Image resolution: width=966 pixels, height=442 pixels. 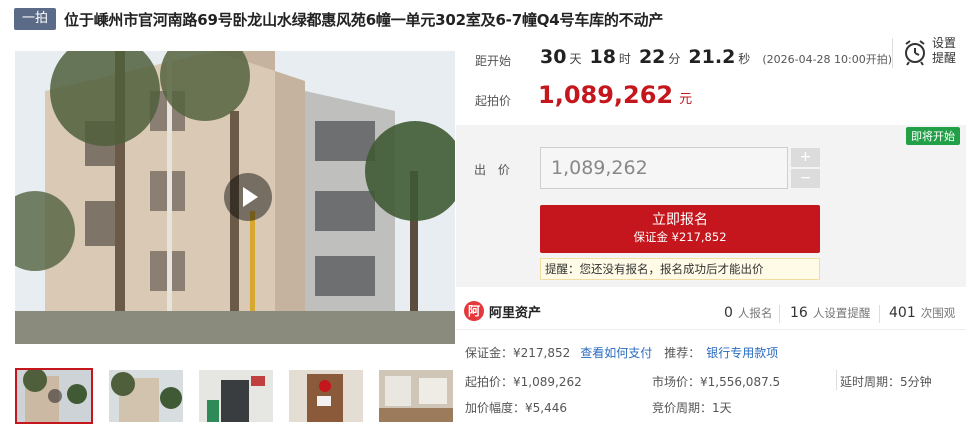 I want to click on bid-decrease-button: −, so click(x=805, y=178).